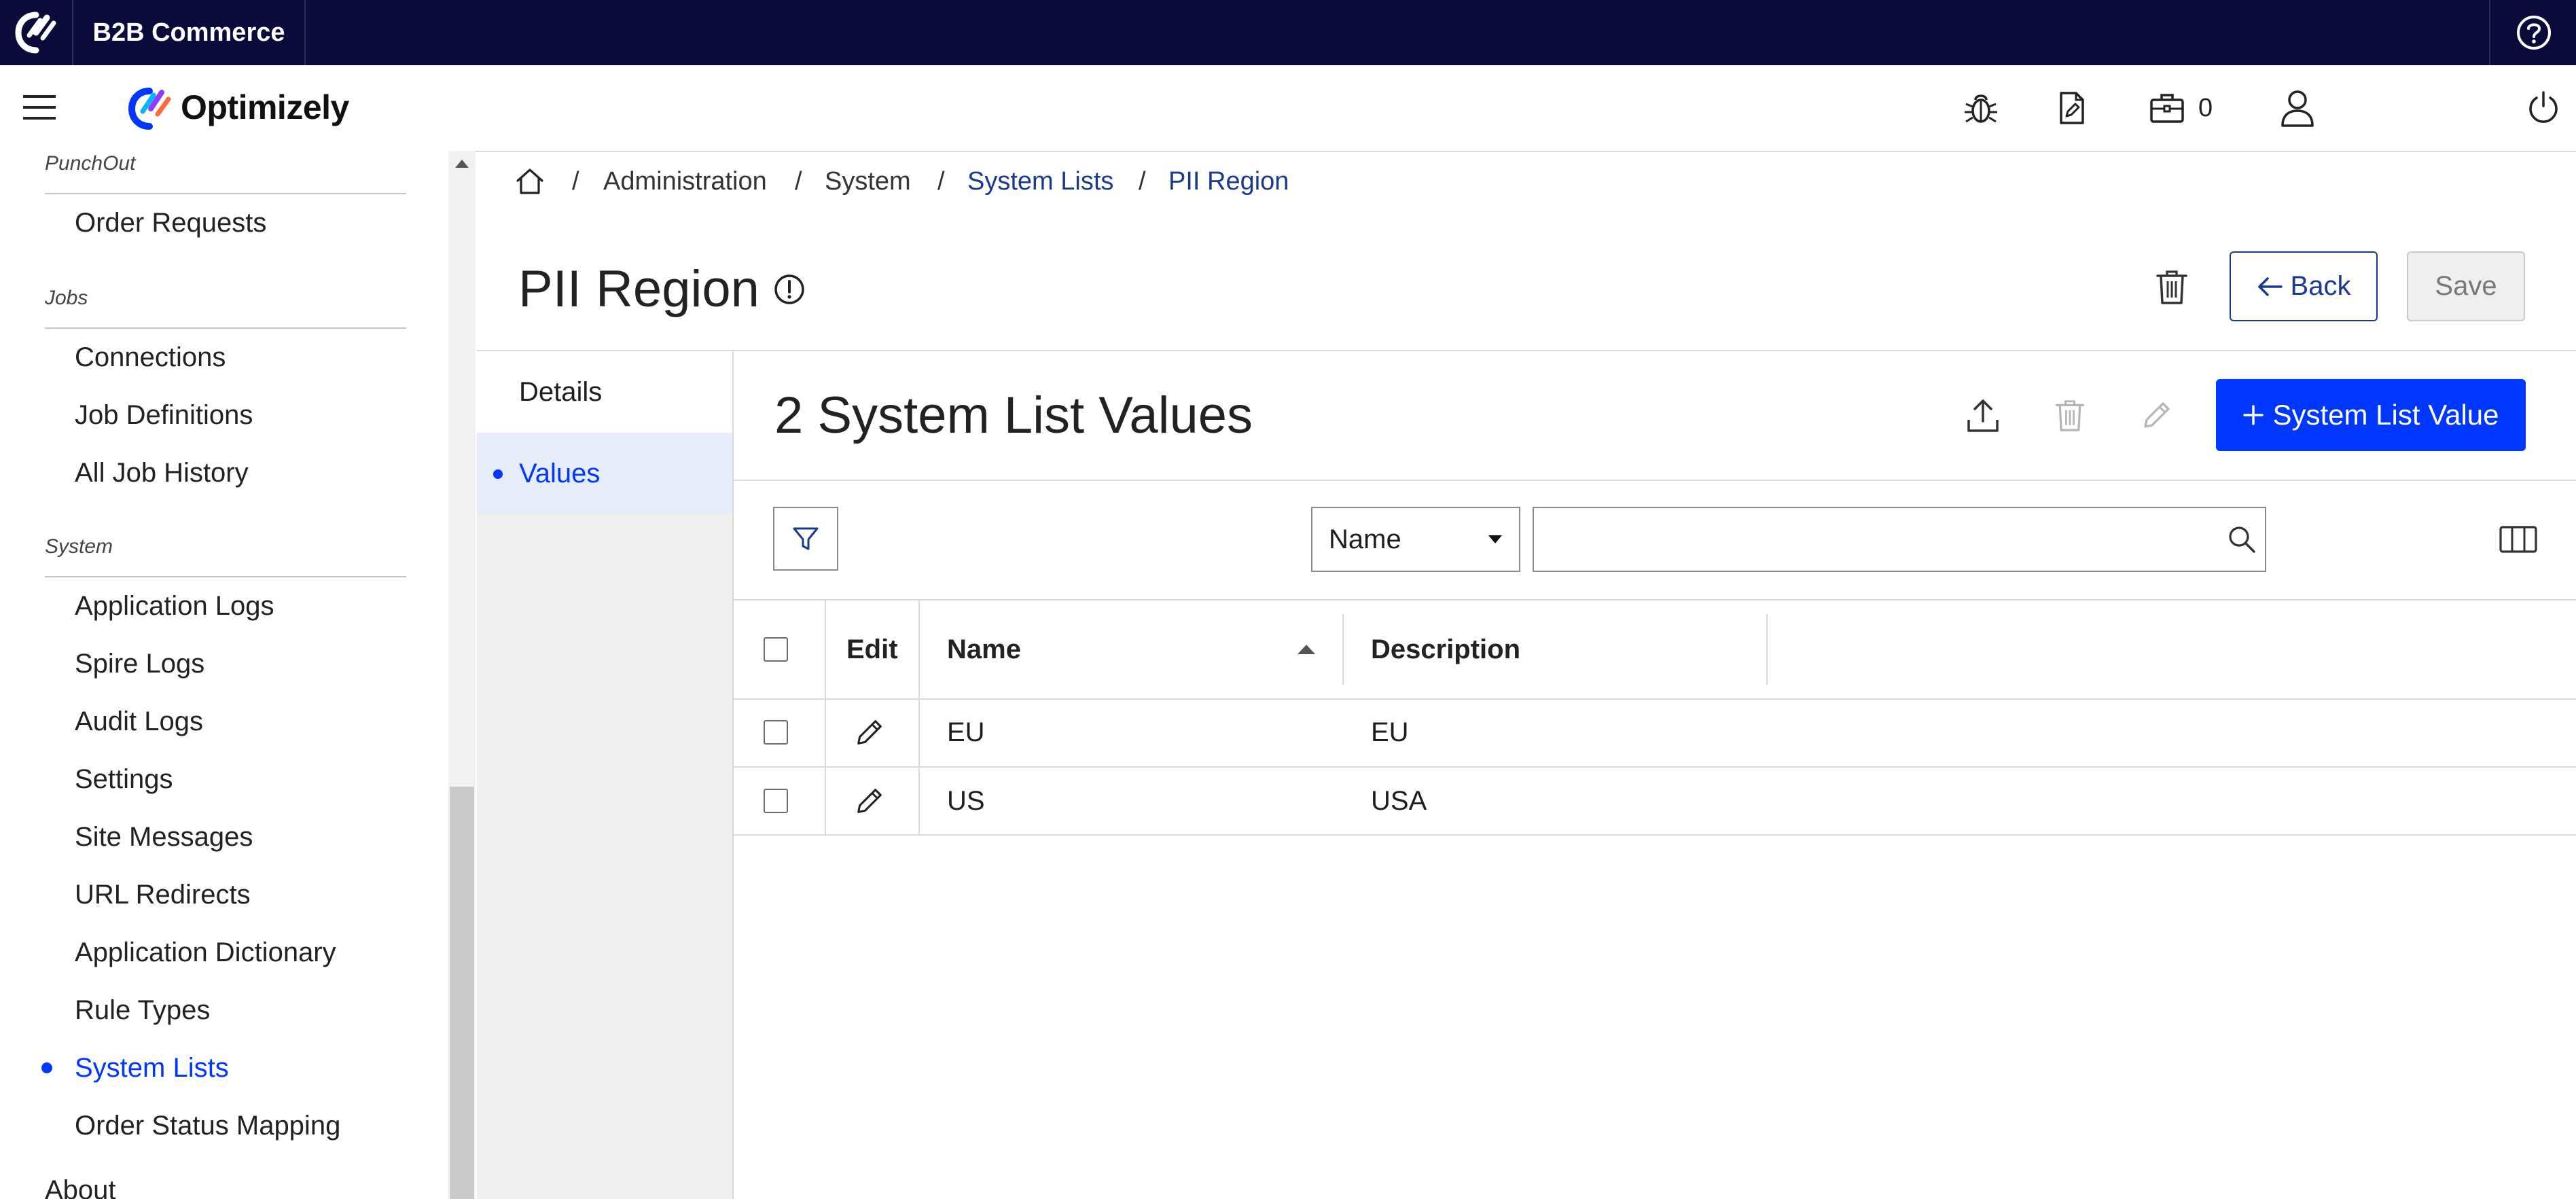 The image size is (2576, 1199). I want to click on filter-button, so click(806, 539).